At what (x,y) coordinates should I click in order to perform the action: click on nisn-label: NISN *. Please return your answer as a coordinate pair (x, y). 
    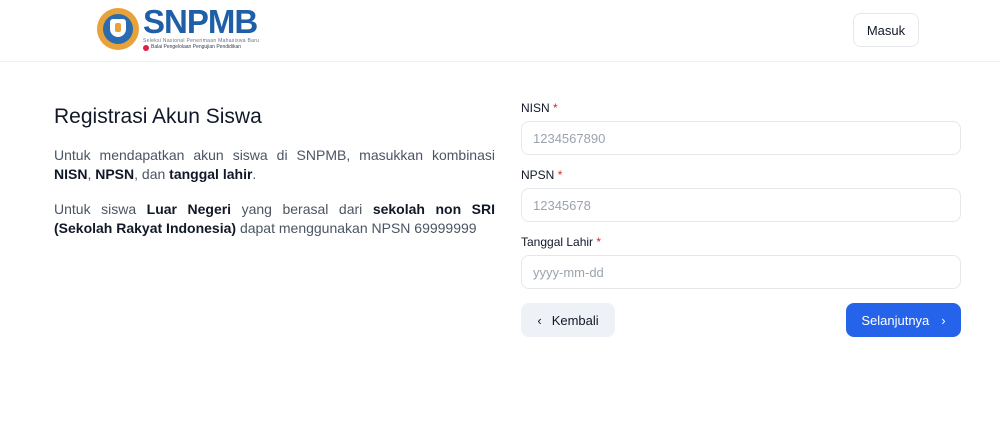
    Looking at the image, I should click on (539, 108).